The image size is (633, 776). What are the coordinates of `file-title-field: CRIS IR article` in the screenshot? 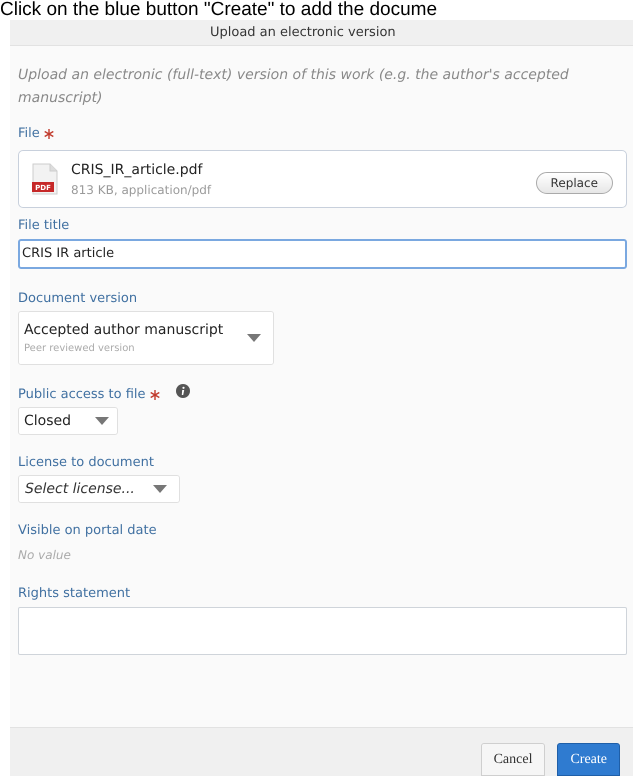 It's located at (322, 253).